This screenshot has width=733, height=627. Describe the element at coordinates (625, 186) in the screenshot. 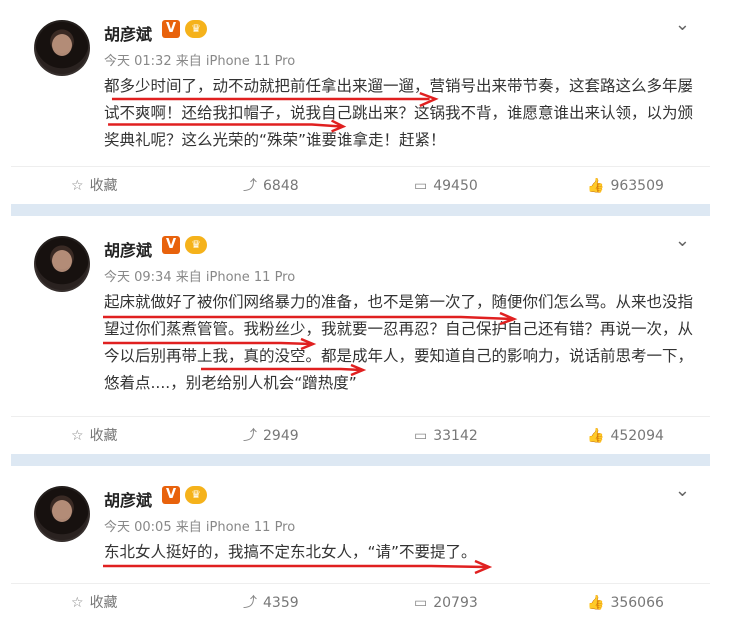

I see `like-button: 👍 963509` at that location.